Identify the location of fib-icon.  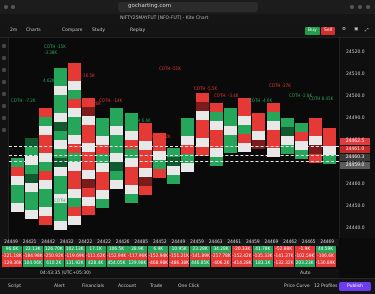
(4, 70).